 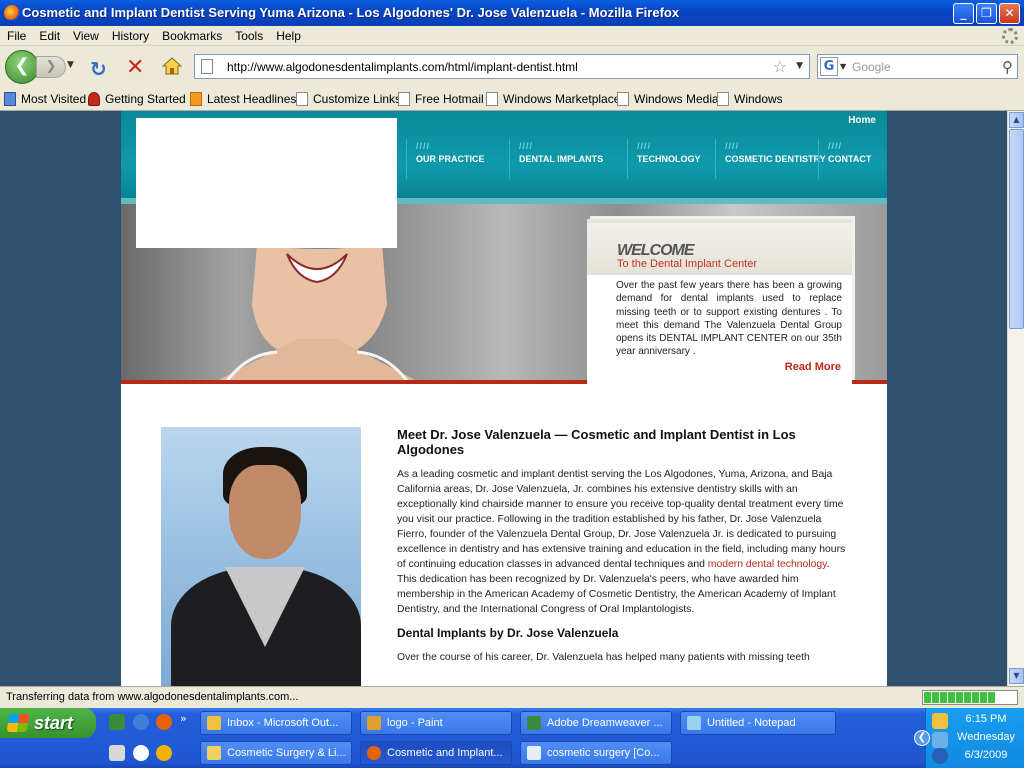 I want to click on firefox-icon, so click(x=374, y=753).